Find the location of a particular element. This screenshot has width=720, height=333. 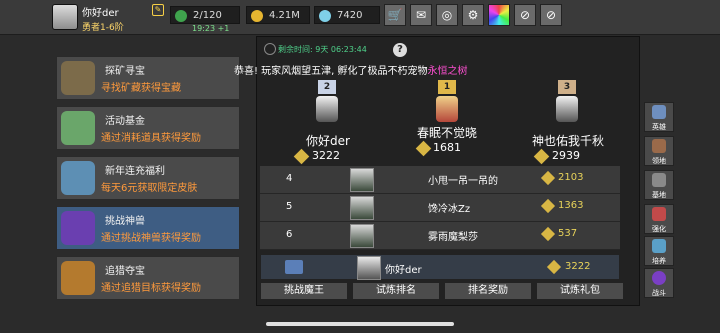

rank-score: 2103 is located at coordinates (571, 177).